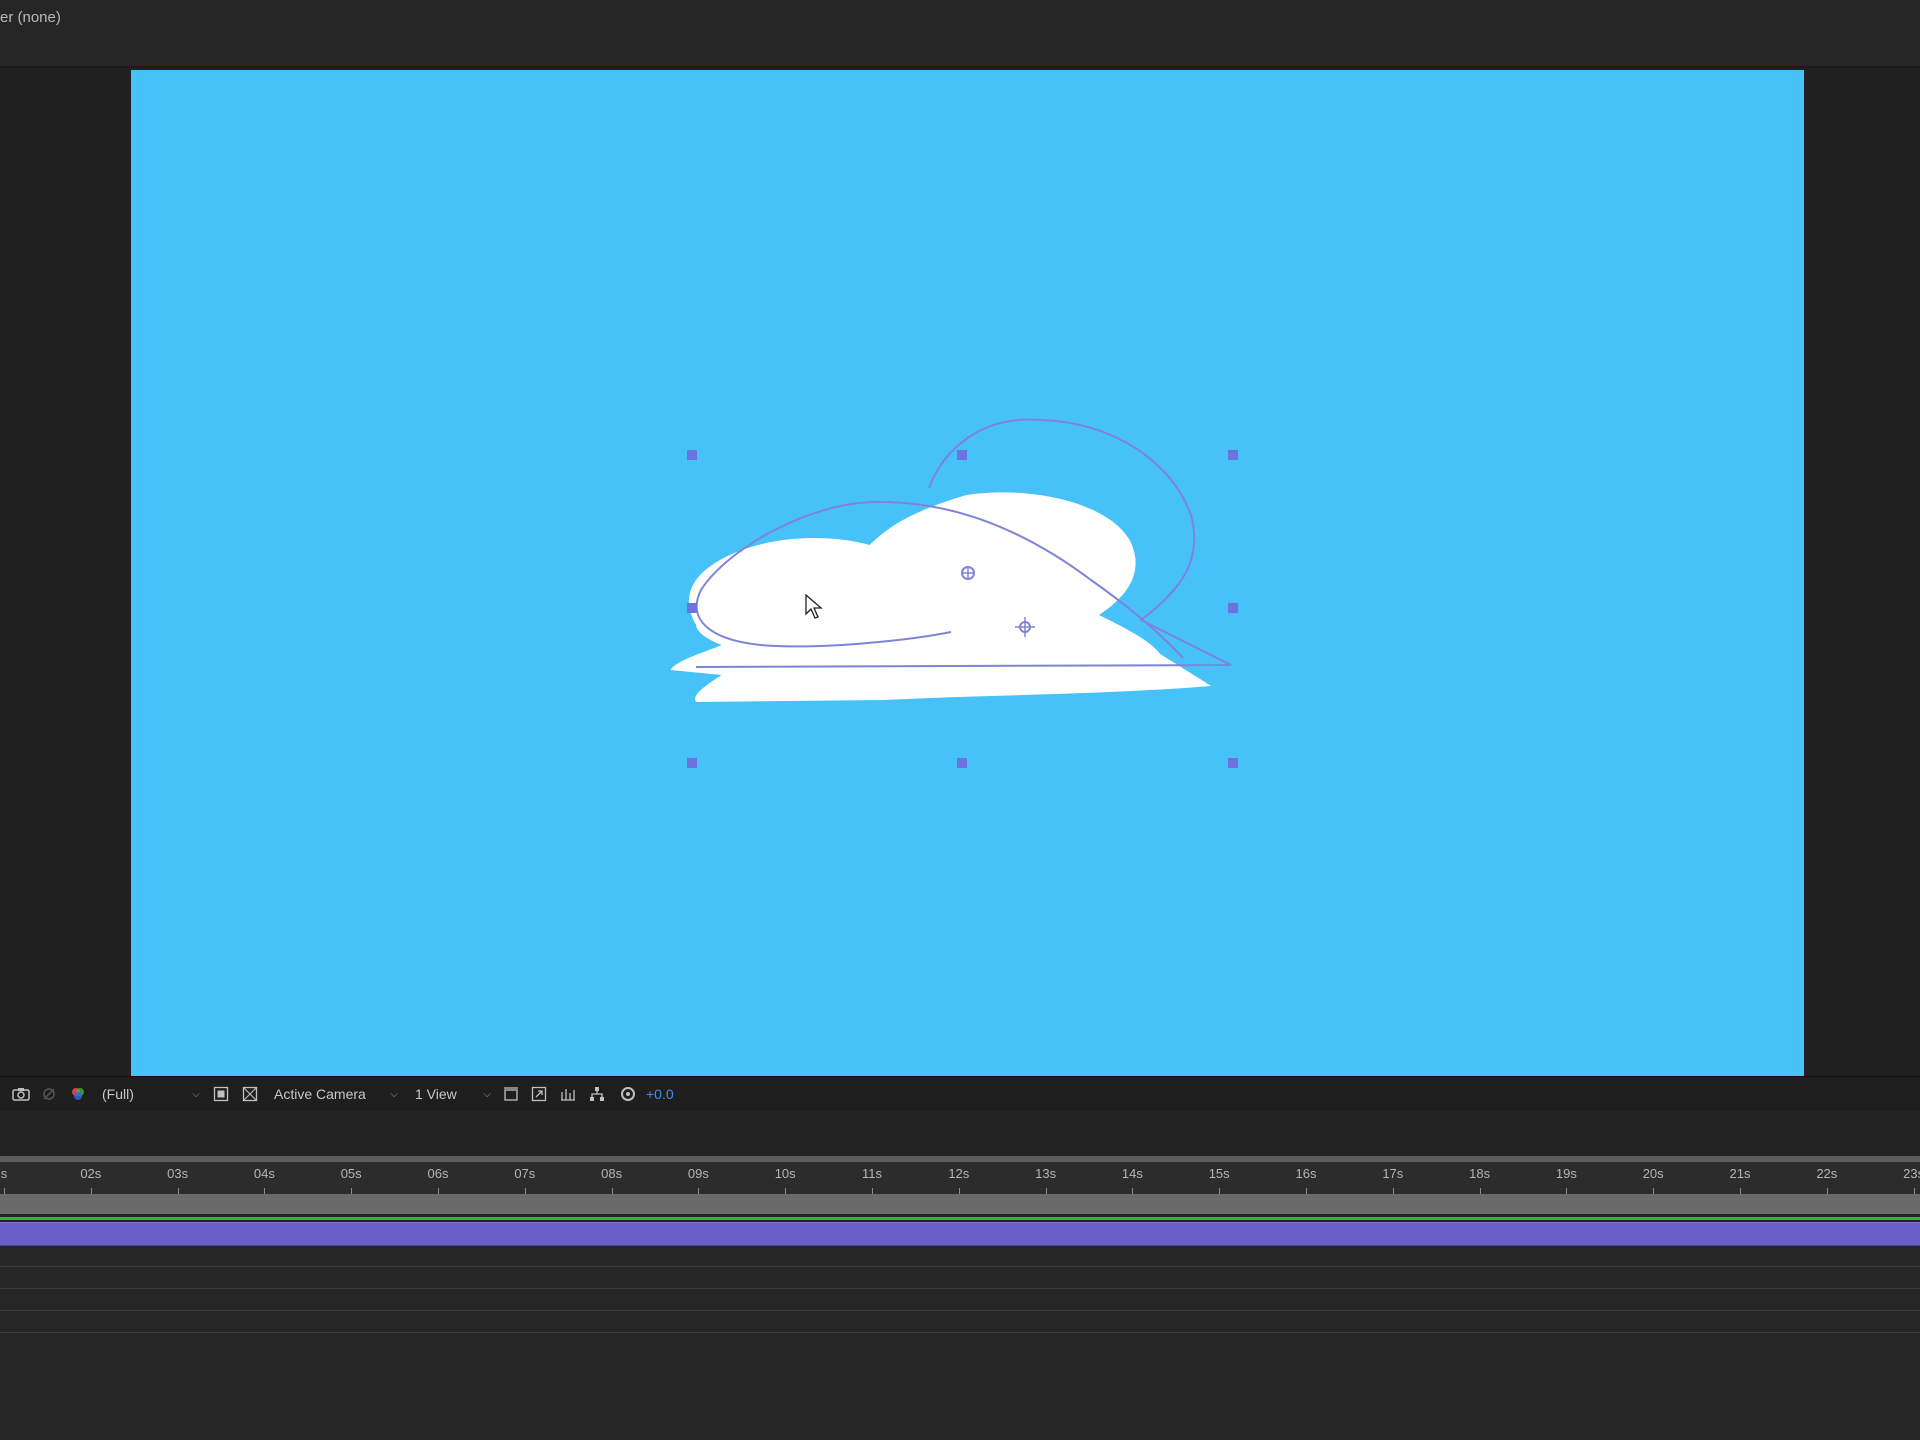 The height and width of the screenshot is (1440, 1920). I want to click on time-tick-label: 11s, so click(872, 1173).